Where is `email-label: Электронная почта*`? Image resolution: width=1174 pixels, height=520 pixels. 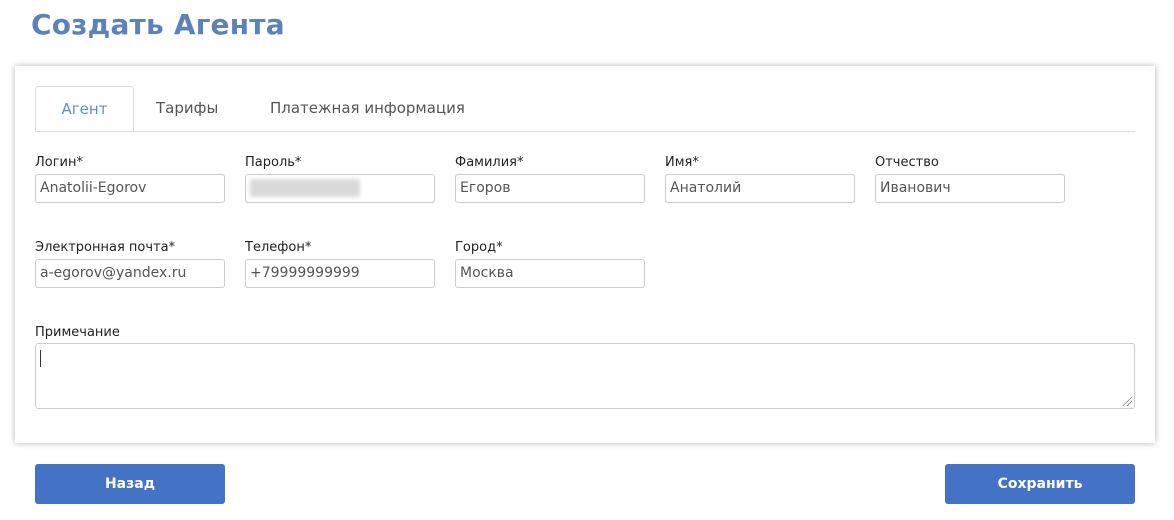
email-label: Электронная почта* is located at coordinates (105, 247).